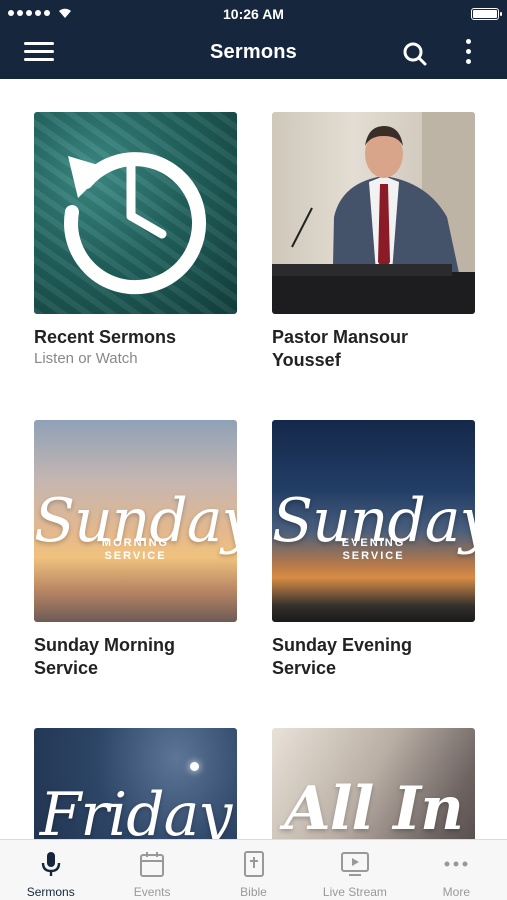  I want to click on battery-icon, so click(486, 14).